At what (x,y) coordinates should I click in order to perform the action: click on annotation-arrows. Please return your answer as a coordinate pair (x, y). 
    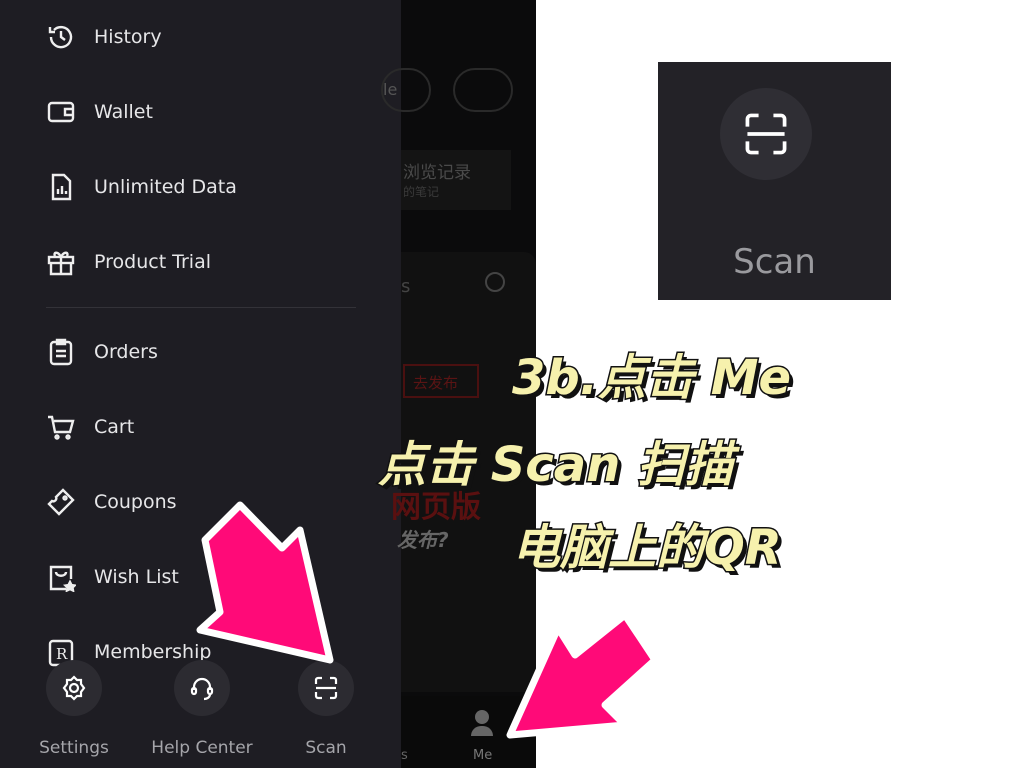
    Looking at the image, I should click on (427, 620).